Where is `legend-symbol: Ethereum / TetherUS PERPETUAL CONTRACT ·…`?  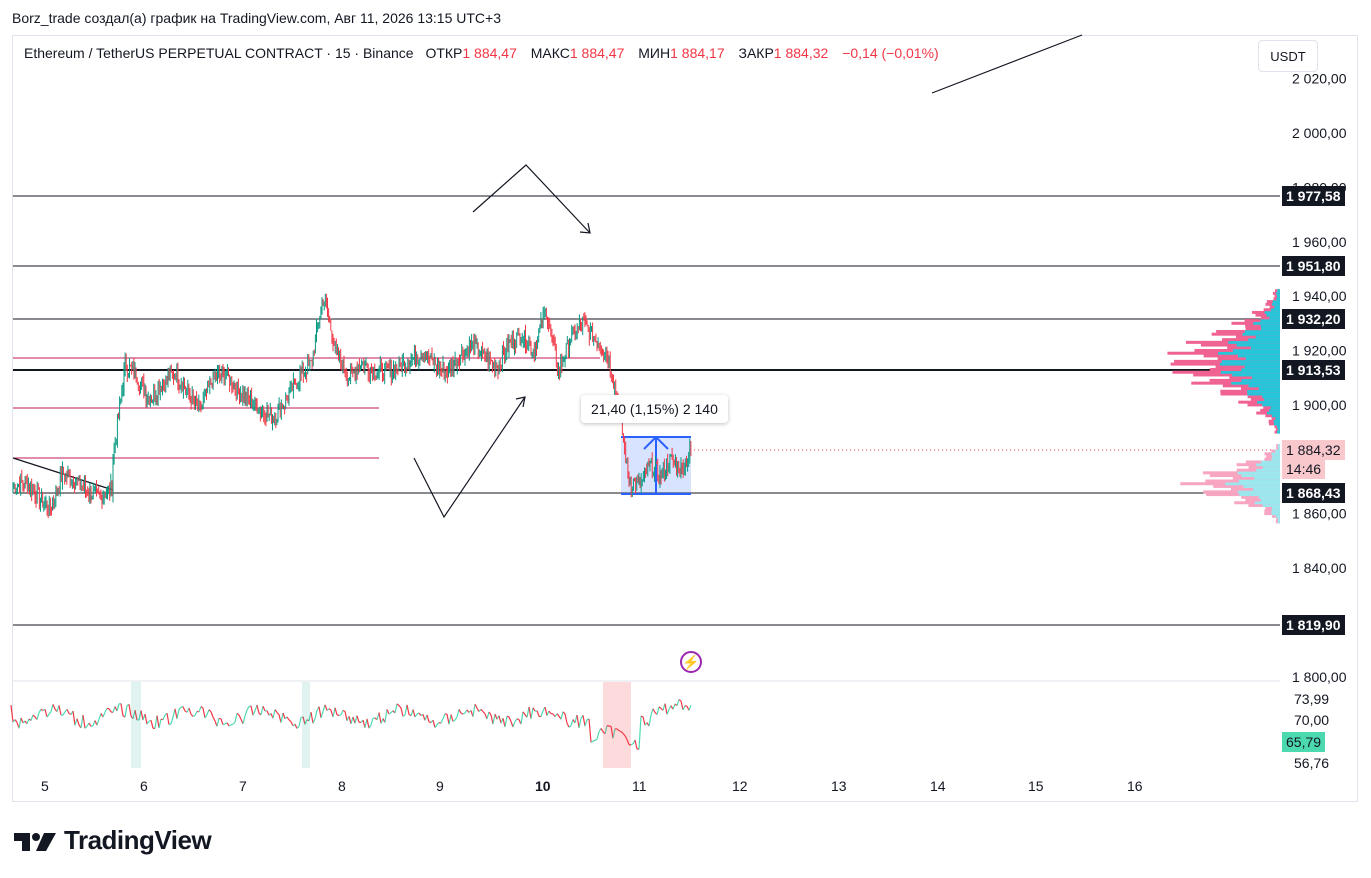 legend-symbol: Ethereum / TetherUS PERPETUAL CONTRACT ·… is located at coordinates (219, 53).